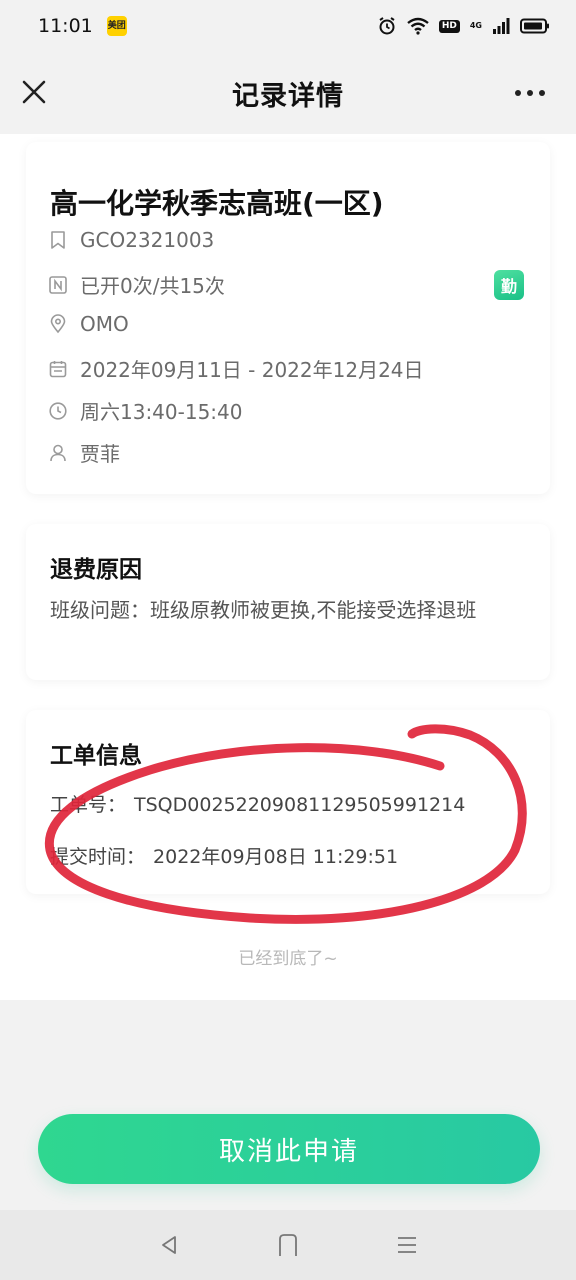 The height and width of the screenshot is (1280, 576). What do you see at coordinates (58, 324) in the screenshot?
I see `location-pin-icon` at bounding box center [58, 324].